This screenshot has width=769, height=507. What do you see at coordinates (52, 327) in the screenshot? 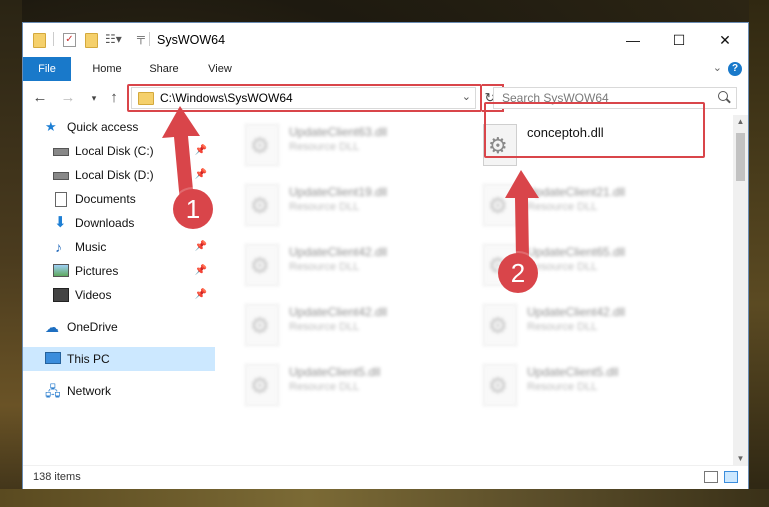
I see `cloud-icon: ☁` at bounding box center [52, 327].